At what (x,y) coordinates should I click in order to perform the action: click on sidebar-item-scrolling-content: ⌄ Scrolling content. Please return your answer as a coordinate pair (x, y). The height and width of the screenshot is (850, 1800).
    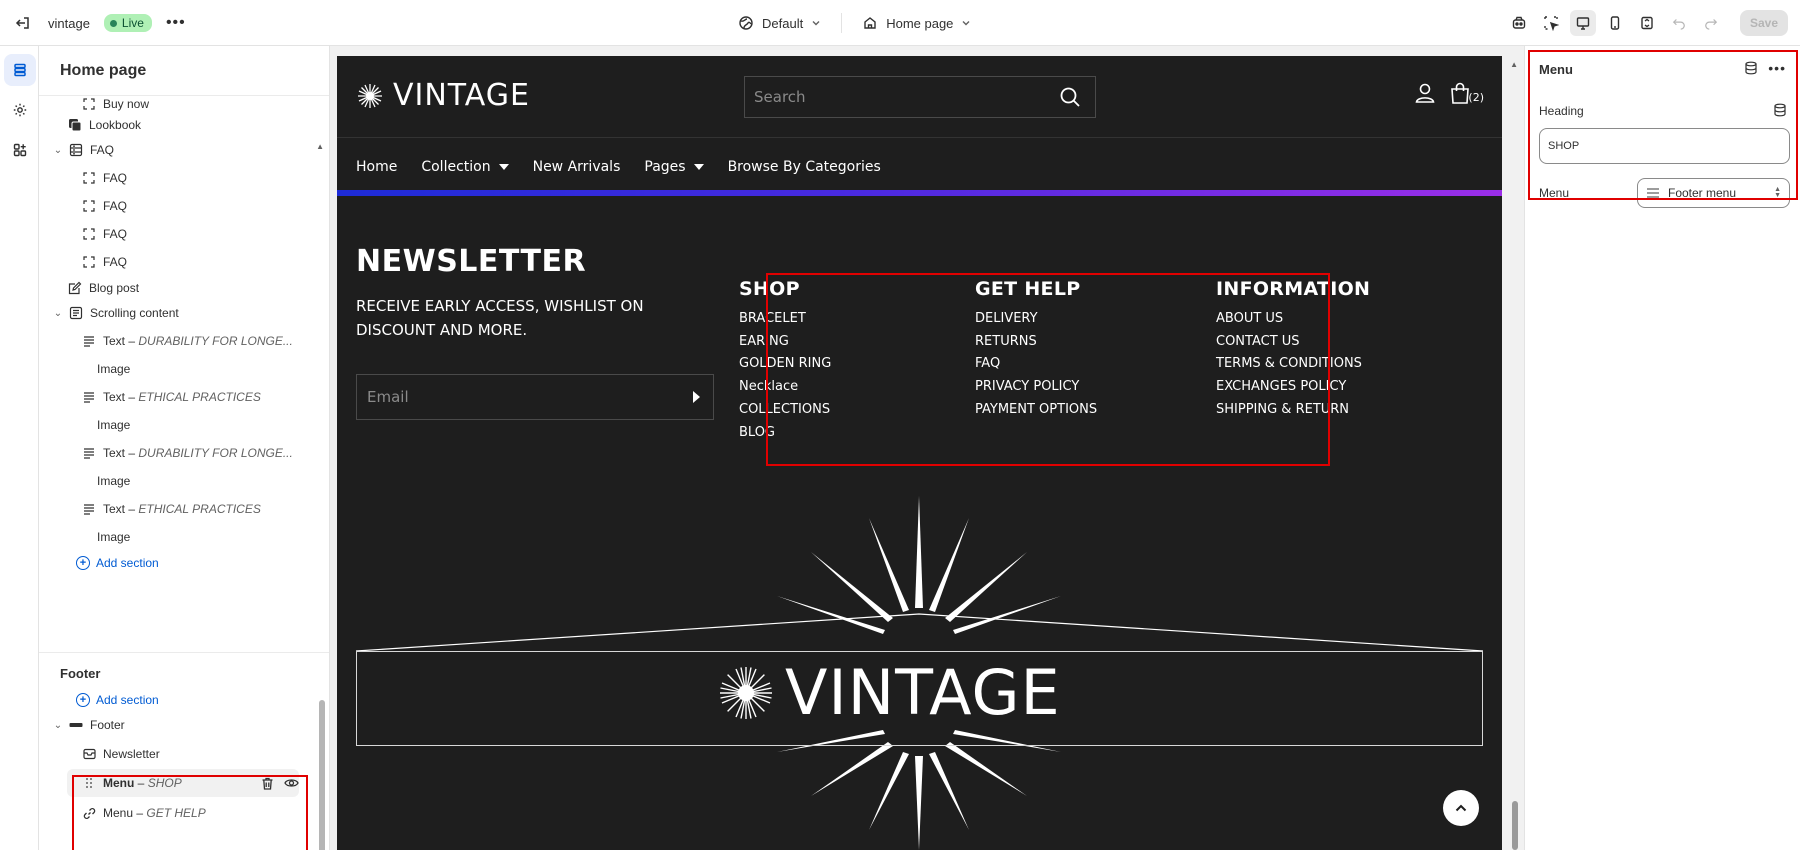
    Looking at the image, I should click on (114, 313).